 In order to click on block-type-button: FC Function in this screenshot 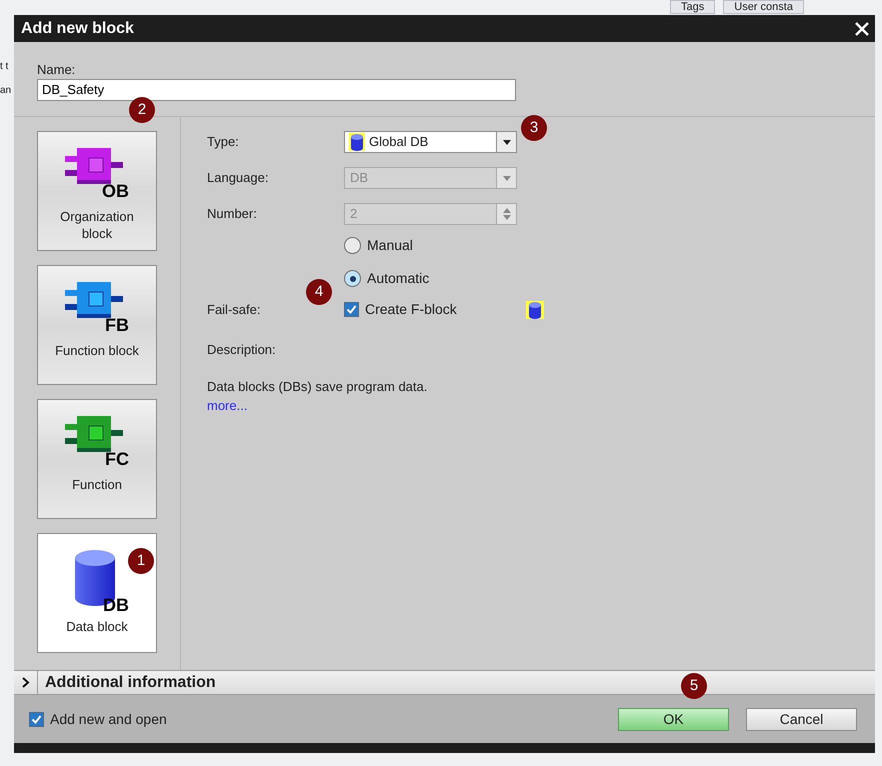, I will do `click(97, 459)`.